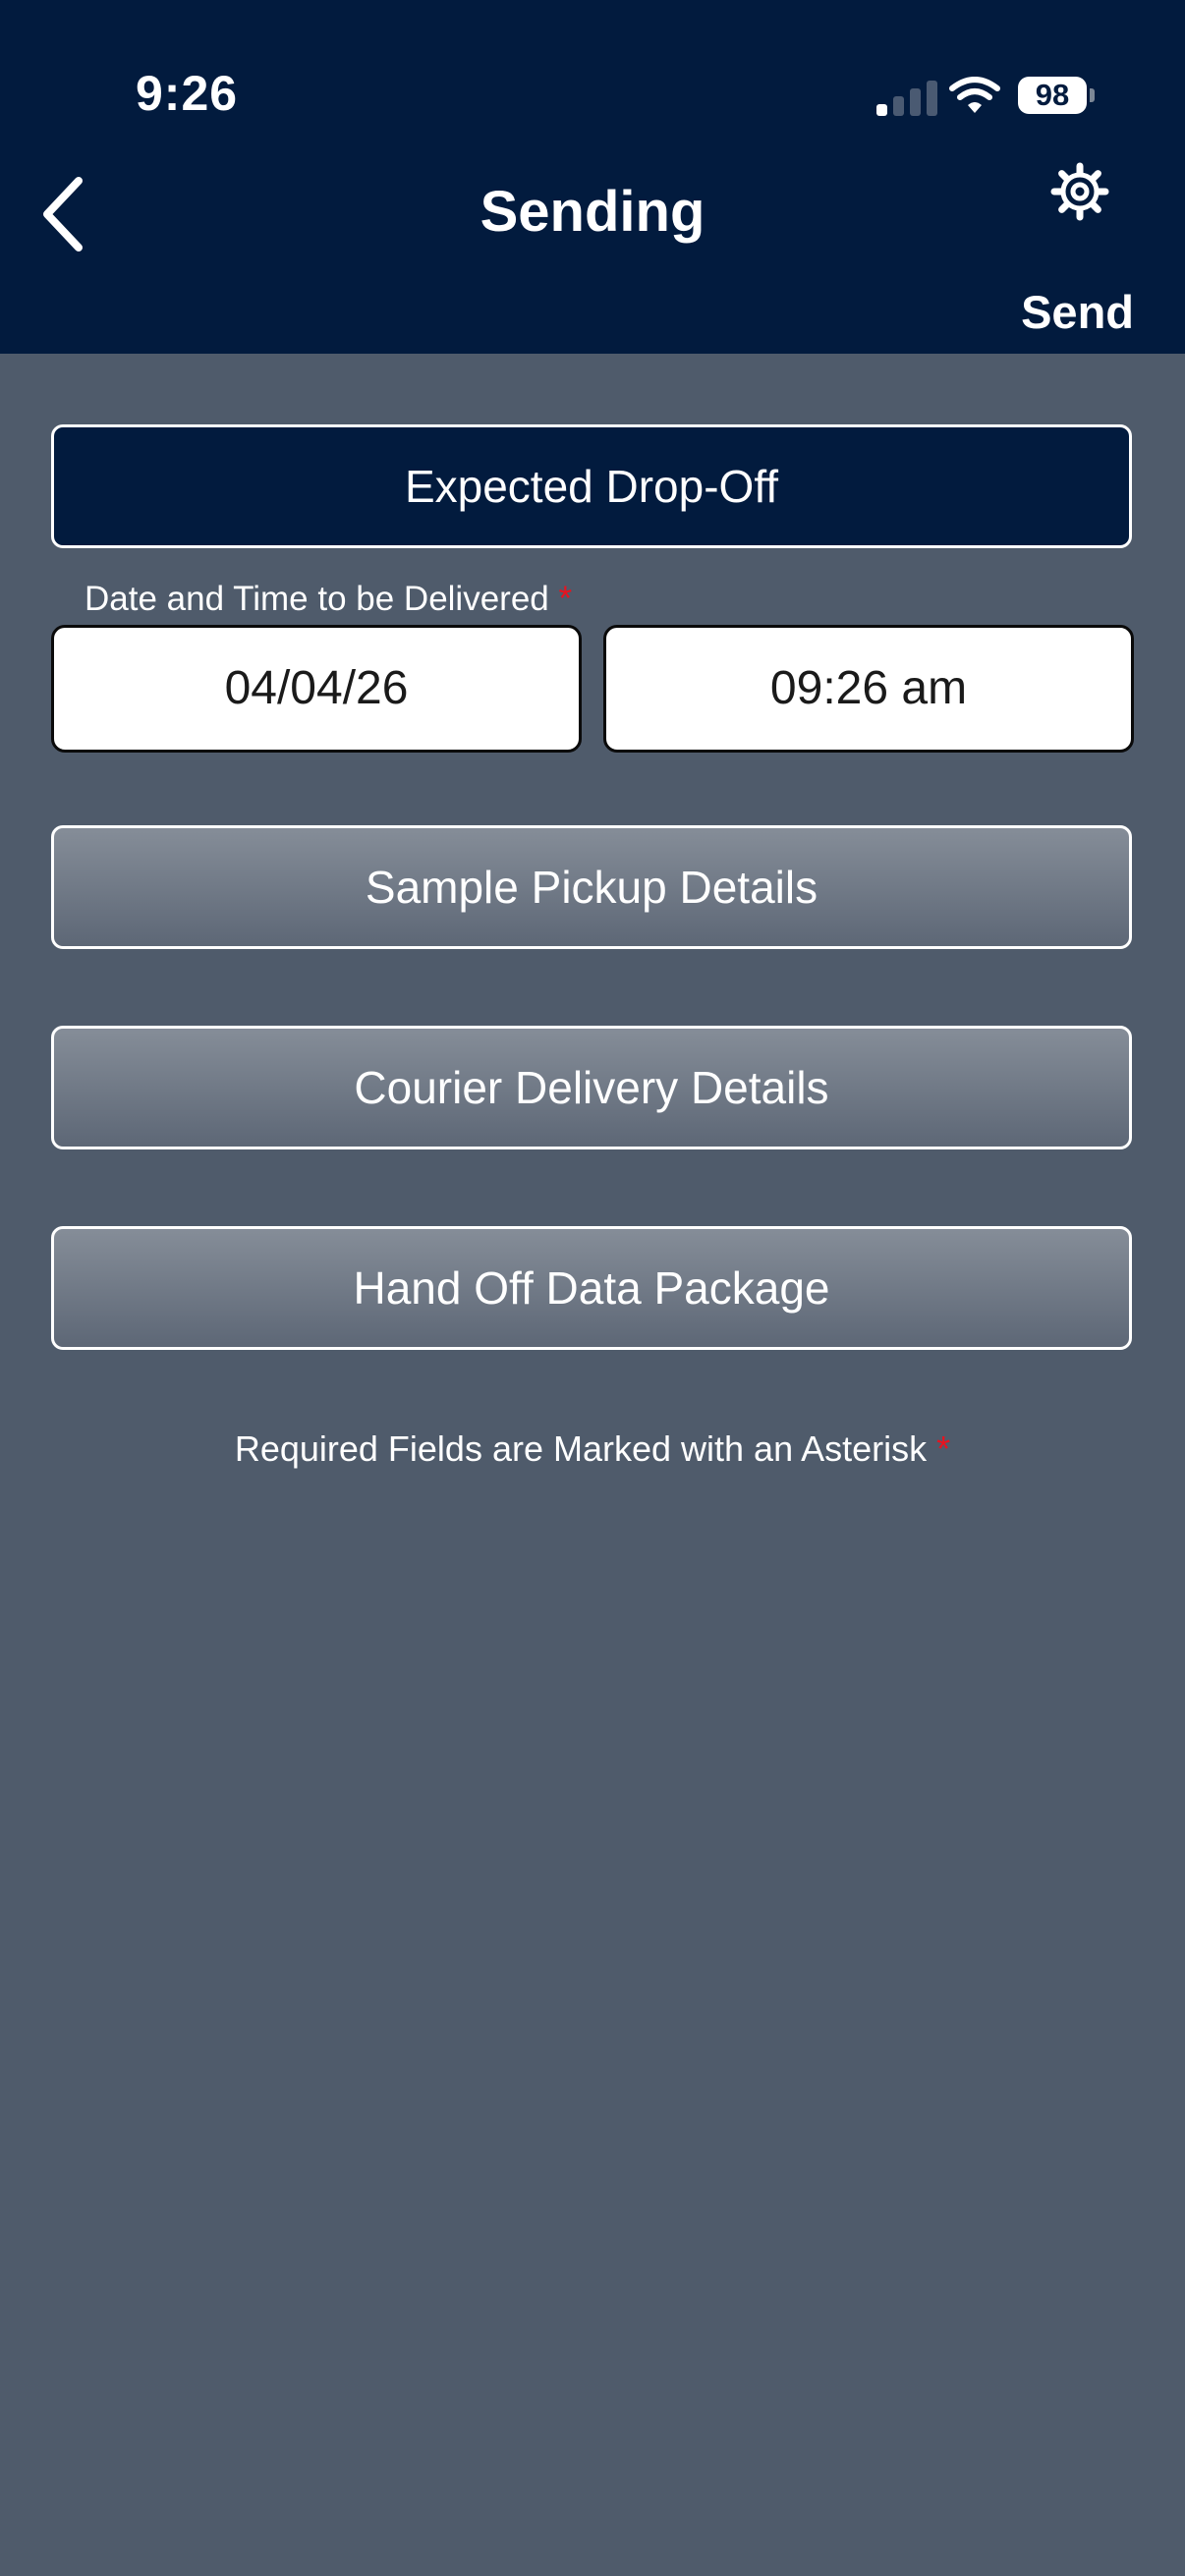 This screenshot has width=1185, height=2576. I want to click on status-time: 9:26, so click(187, 93).